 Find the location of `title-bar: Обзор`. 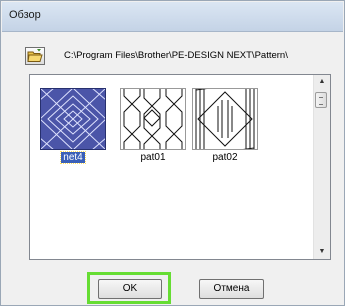

title-bar: Обзор is located at coordinates (172, 17).